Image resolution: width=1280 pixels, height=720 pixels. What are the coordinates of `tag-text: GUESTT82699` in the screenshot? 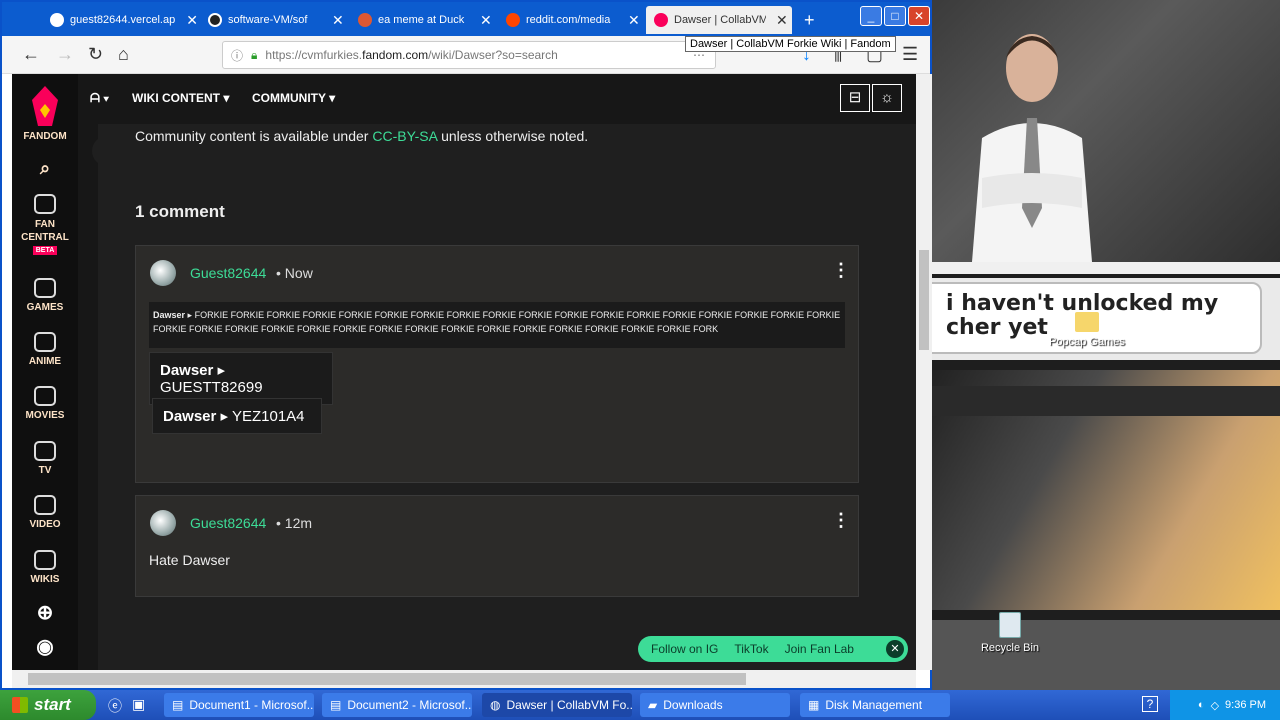 It's located at (211, 387).